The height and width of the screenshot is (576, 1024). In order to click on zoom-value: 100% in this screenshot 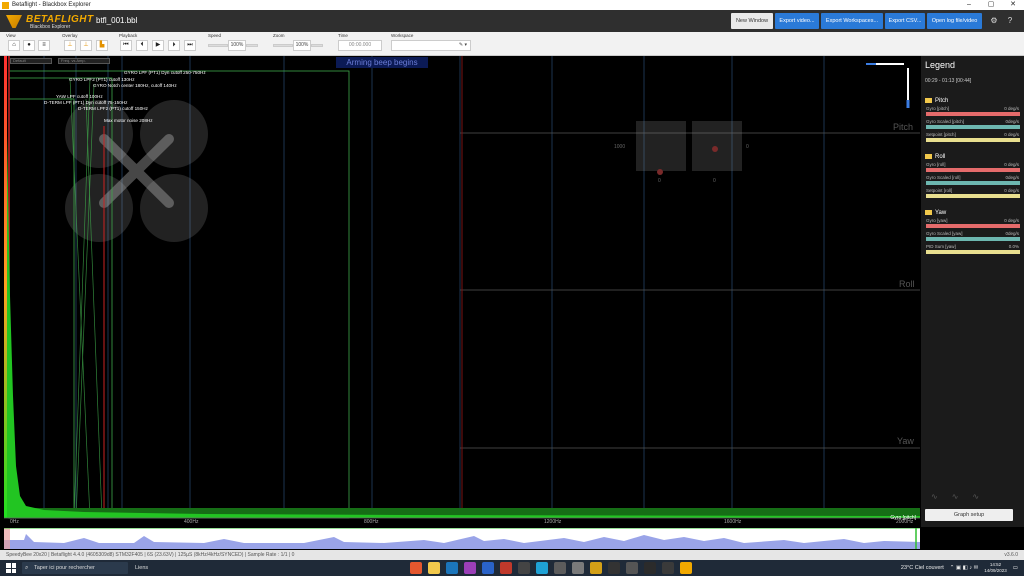, I will do `click(302, 45)`.